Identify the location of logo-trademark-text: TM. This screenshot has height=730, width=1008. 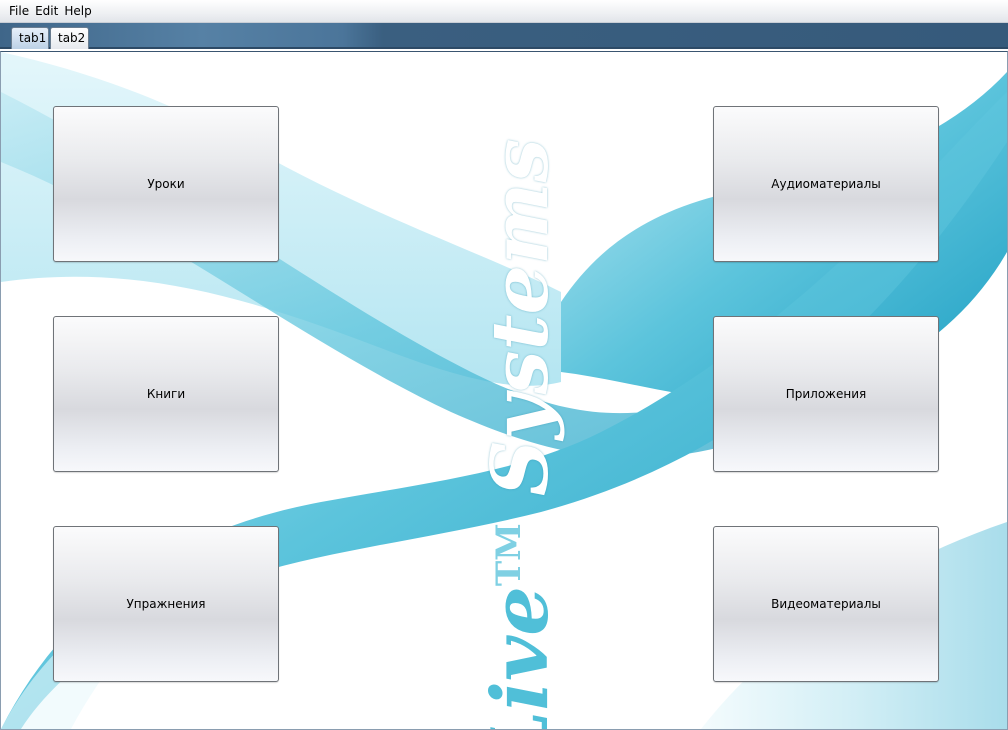
(509, 555).